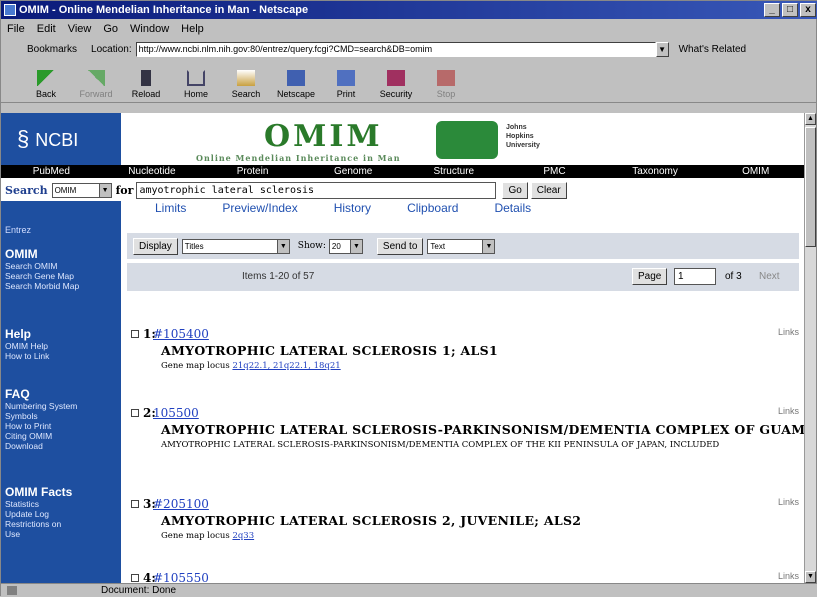 The width and height of the screenshot is (817, 597). Describe the element at coordinates (810, 348) in the screenshot. I see `vertical-scrollbar: ▲ ▼` at that location.